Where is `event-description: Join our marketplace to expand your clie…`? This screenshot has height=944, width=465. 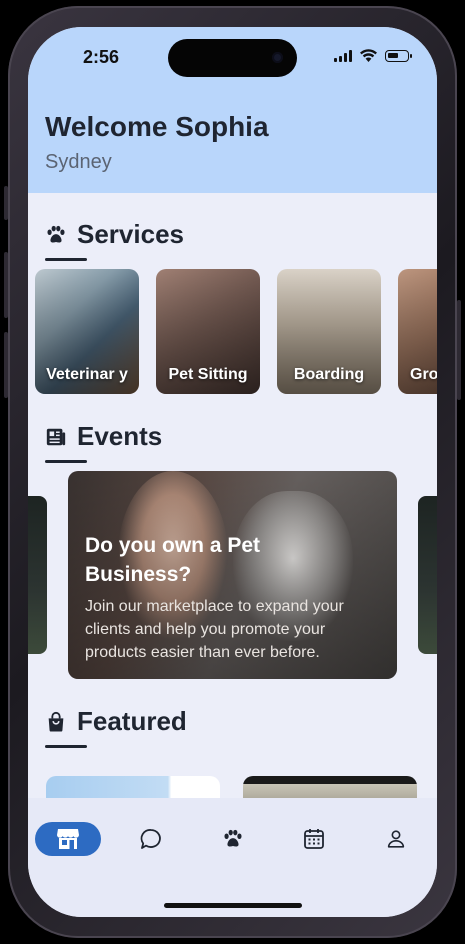
event-description: Join our marketplace to expand your clie… is located at coordinates (214, 629).